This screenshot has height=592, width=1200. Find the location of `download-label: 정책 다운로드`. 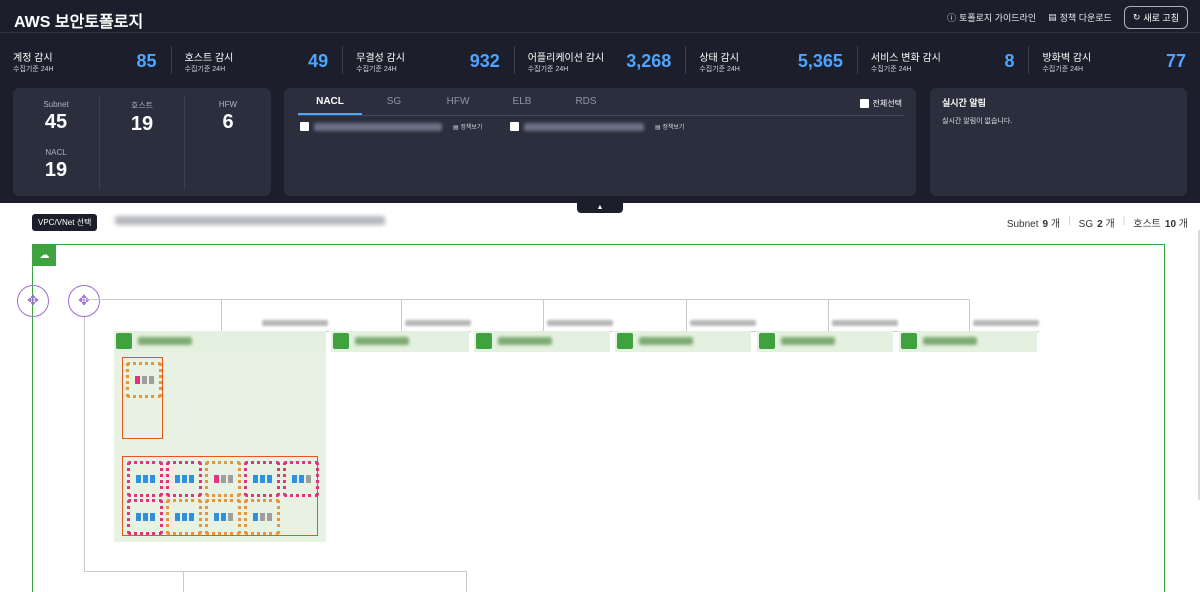

download-label: 정책 다운로드 is located at coordinates (1085, 18).